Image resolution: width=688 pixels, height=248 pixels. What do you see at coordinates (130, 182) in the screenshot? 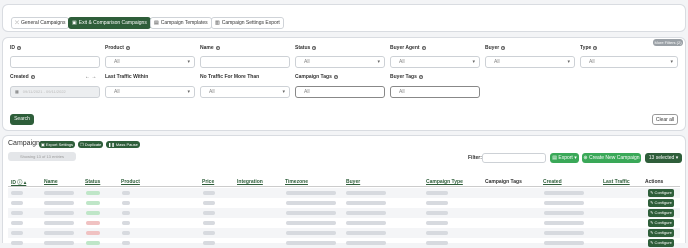
I see `column-product: Product` at bounding box center [130, 182].